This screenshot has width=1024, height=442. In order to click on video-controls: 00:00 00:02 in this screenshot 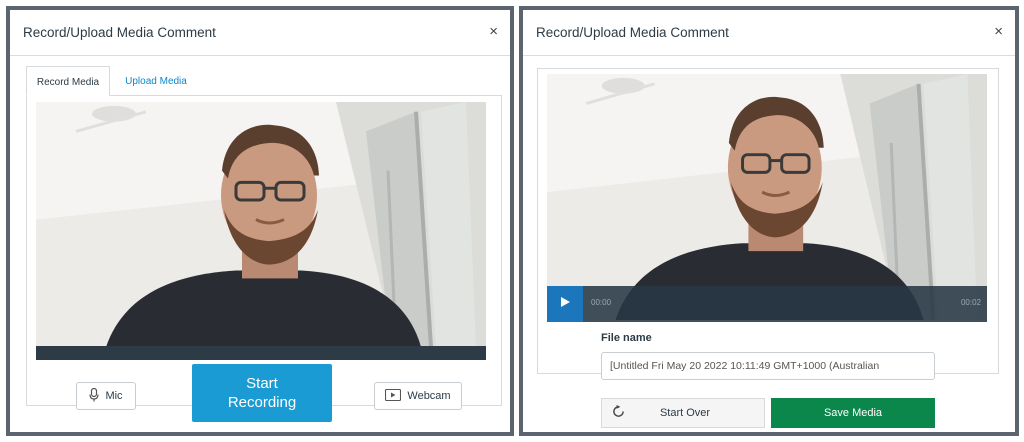, I will do `click(767, 304)`.